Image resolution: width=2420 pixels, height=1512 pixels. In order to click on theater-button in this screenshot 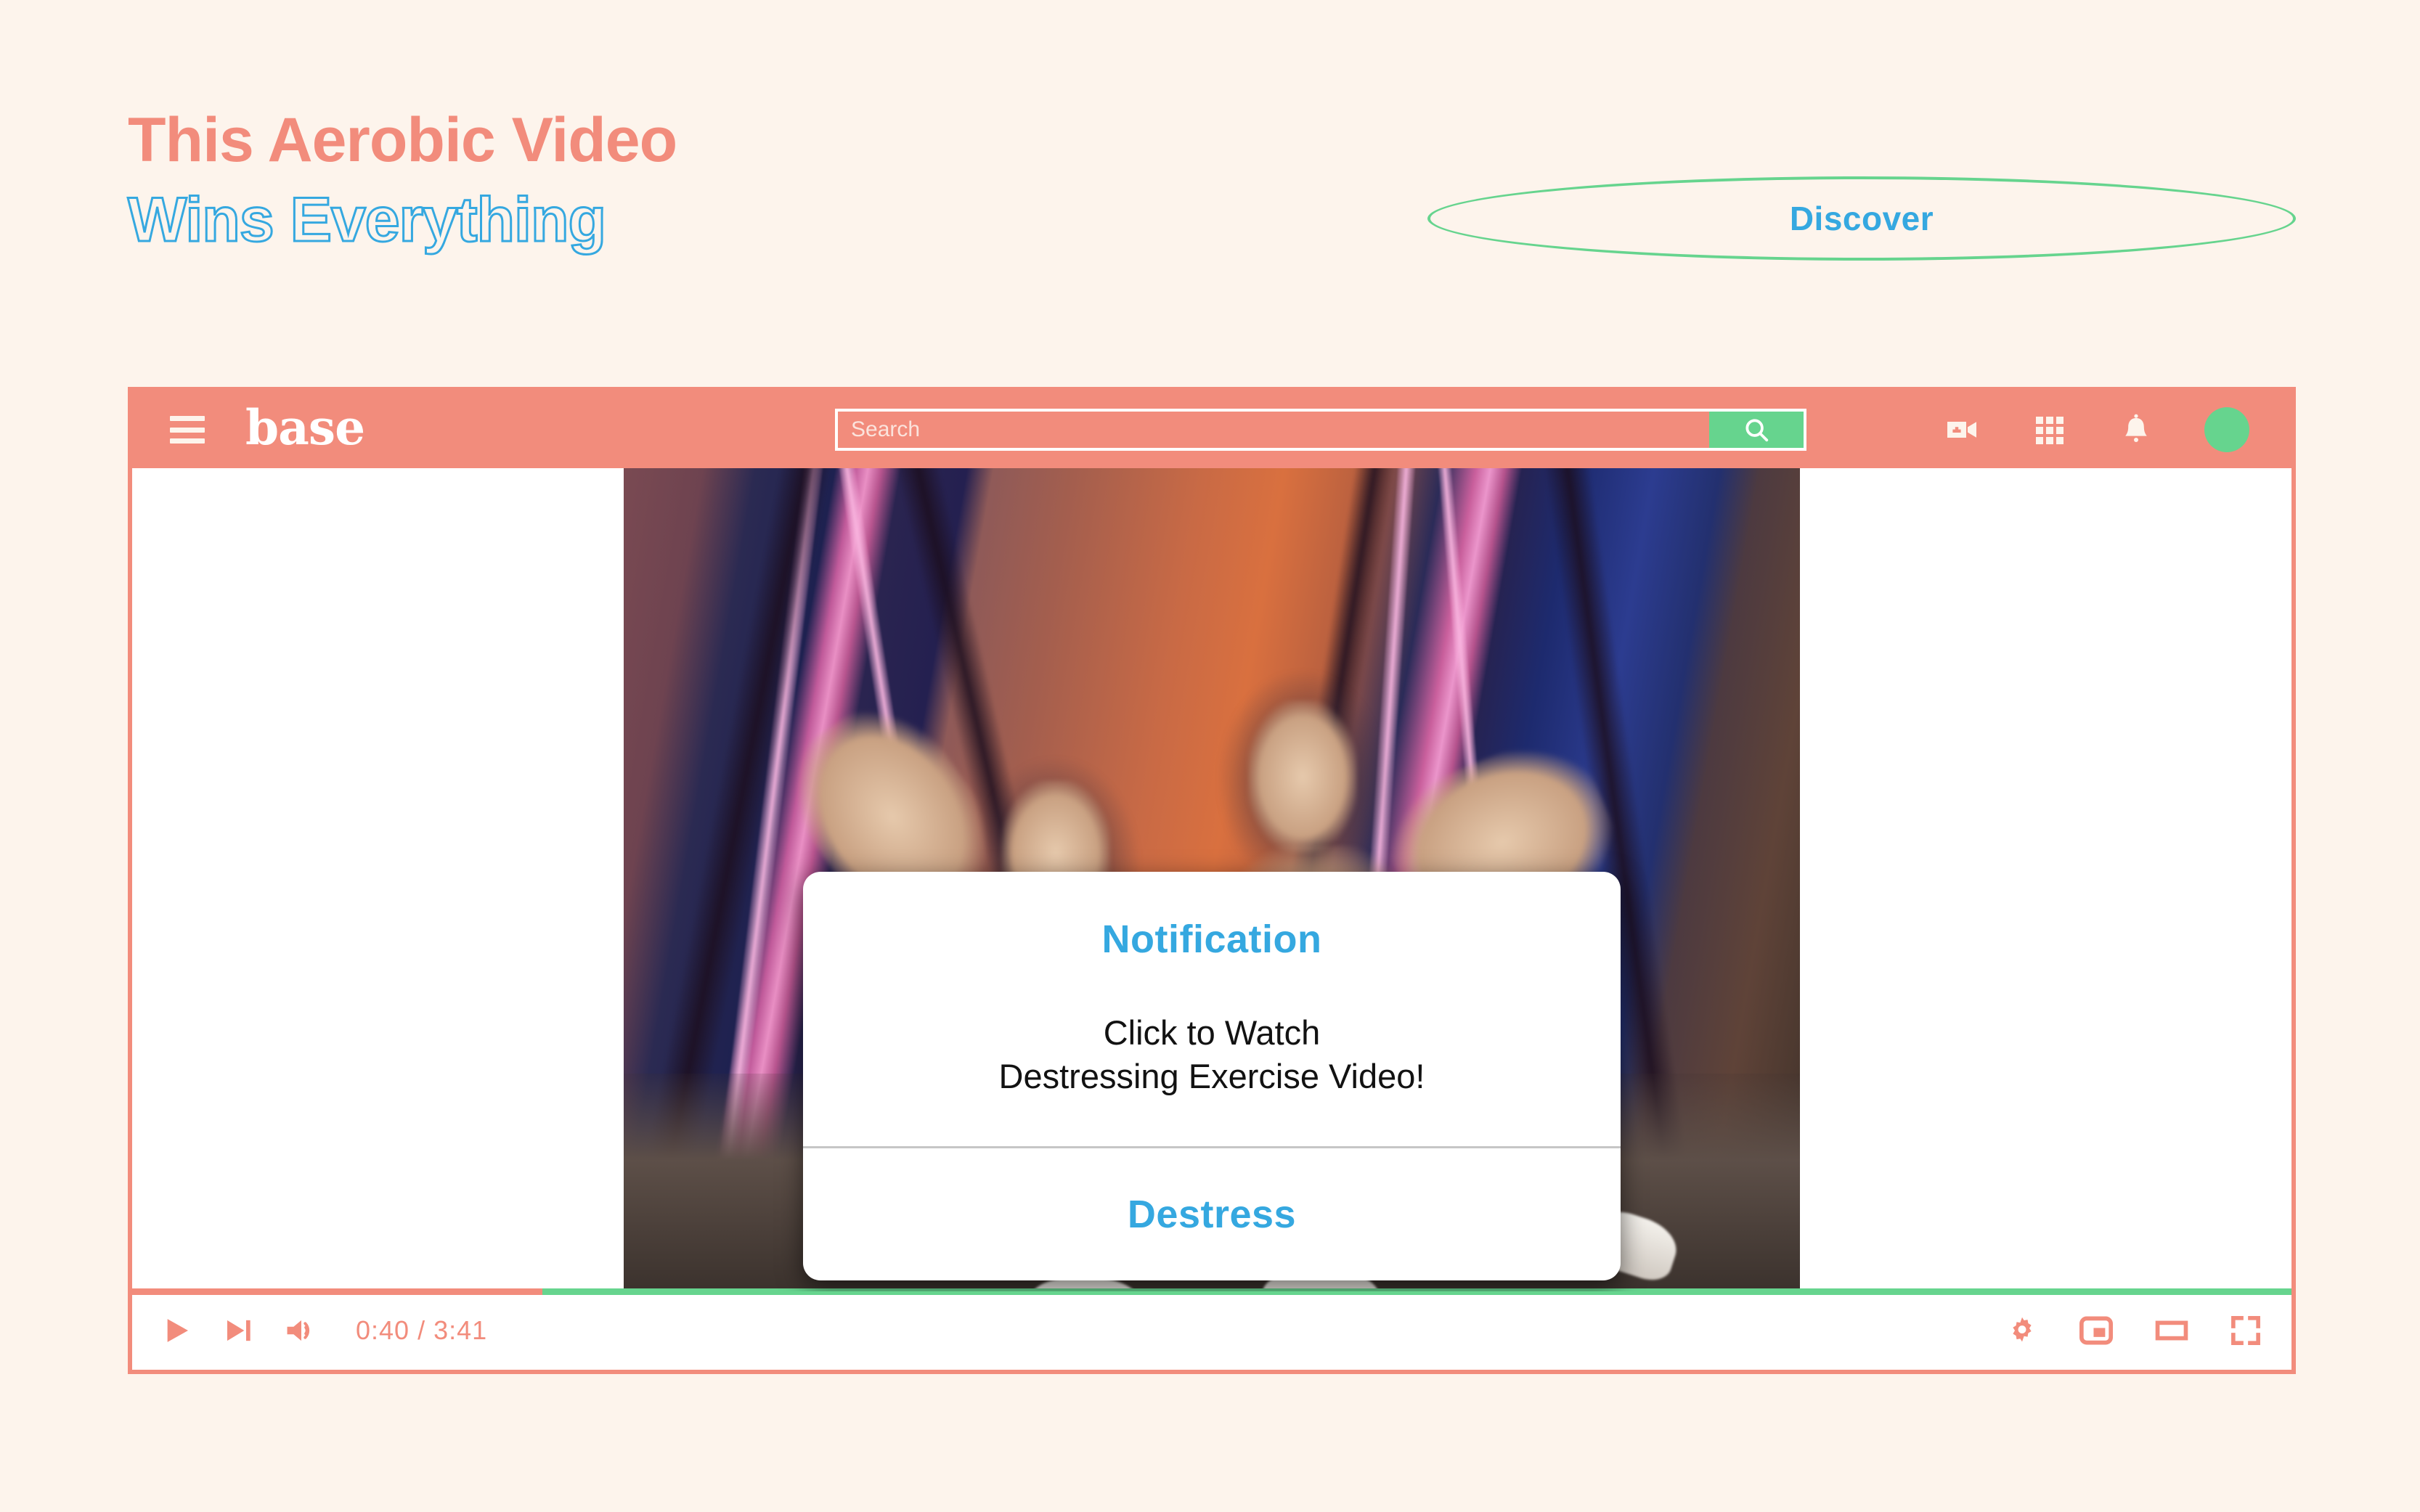, I will do `click(2171, 1330)`.